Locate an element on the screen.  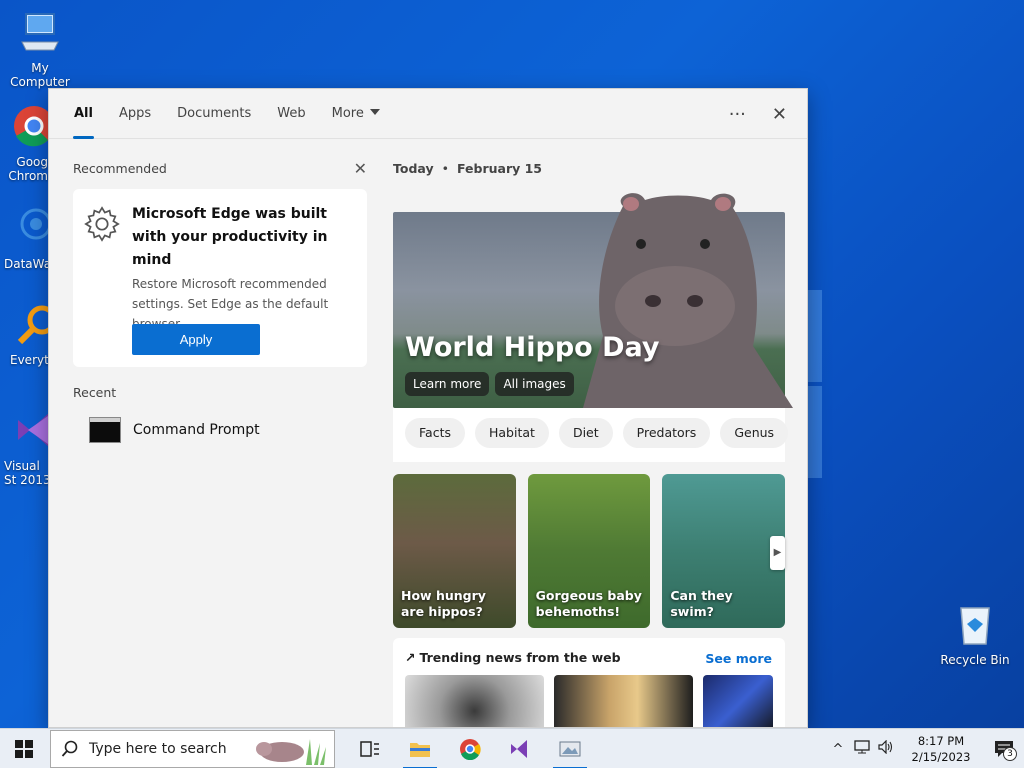
tab-apps: Apps is located at coordinates (135, 114).